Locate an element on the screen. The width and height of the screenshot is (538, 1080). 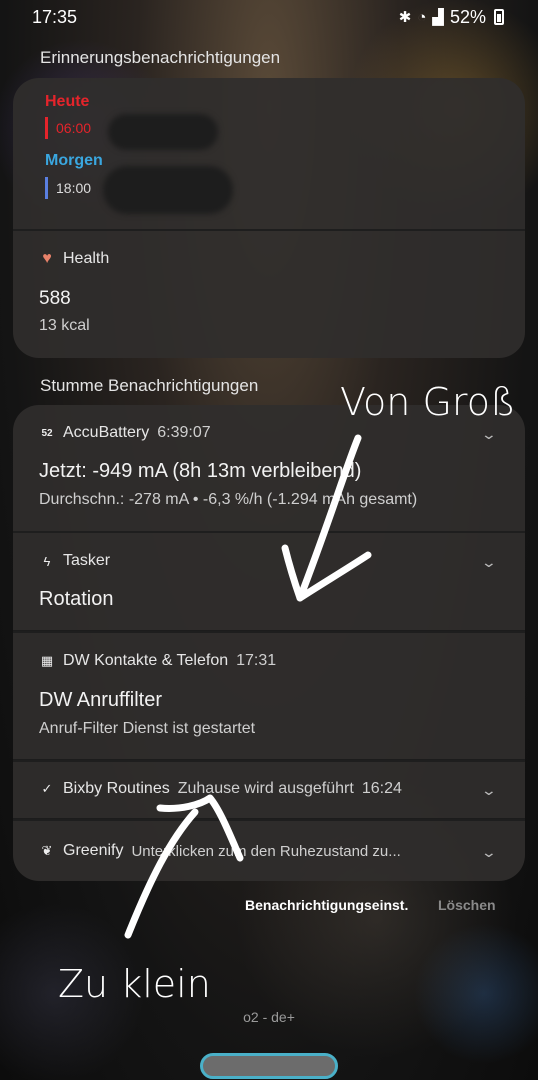
today-label: Heute is located at coordinates (67, 101).